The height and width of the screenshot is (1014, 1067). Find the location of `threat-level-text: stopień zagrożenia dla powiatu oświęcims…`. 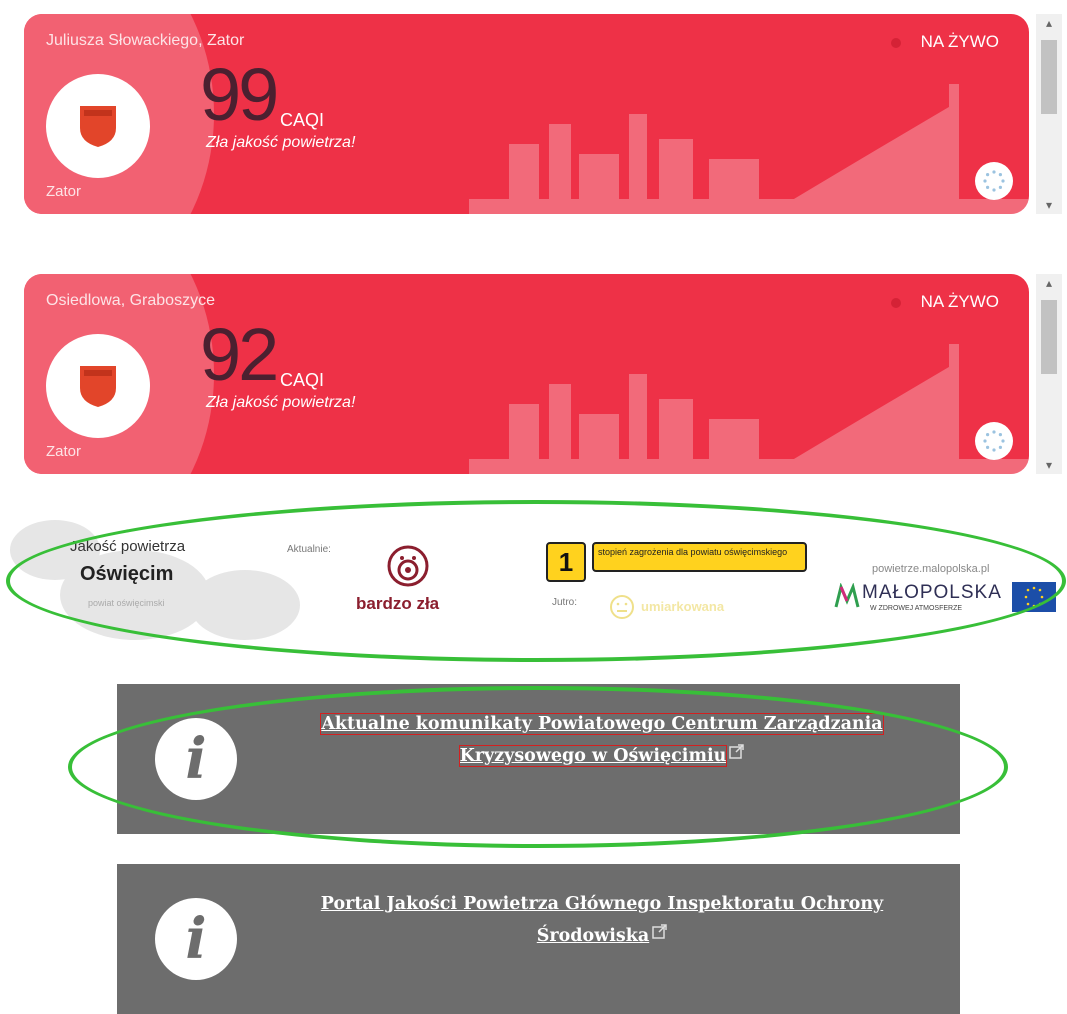

threat-level-text: stopień zagrożenia dla powiatu oświęcims… is located at coordinates (699, 557).